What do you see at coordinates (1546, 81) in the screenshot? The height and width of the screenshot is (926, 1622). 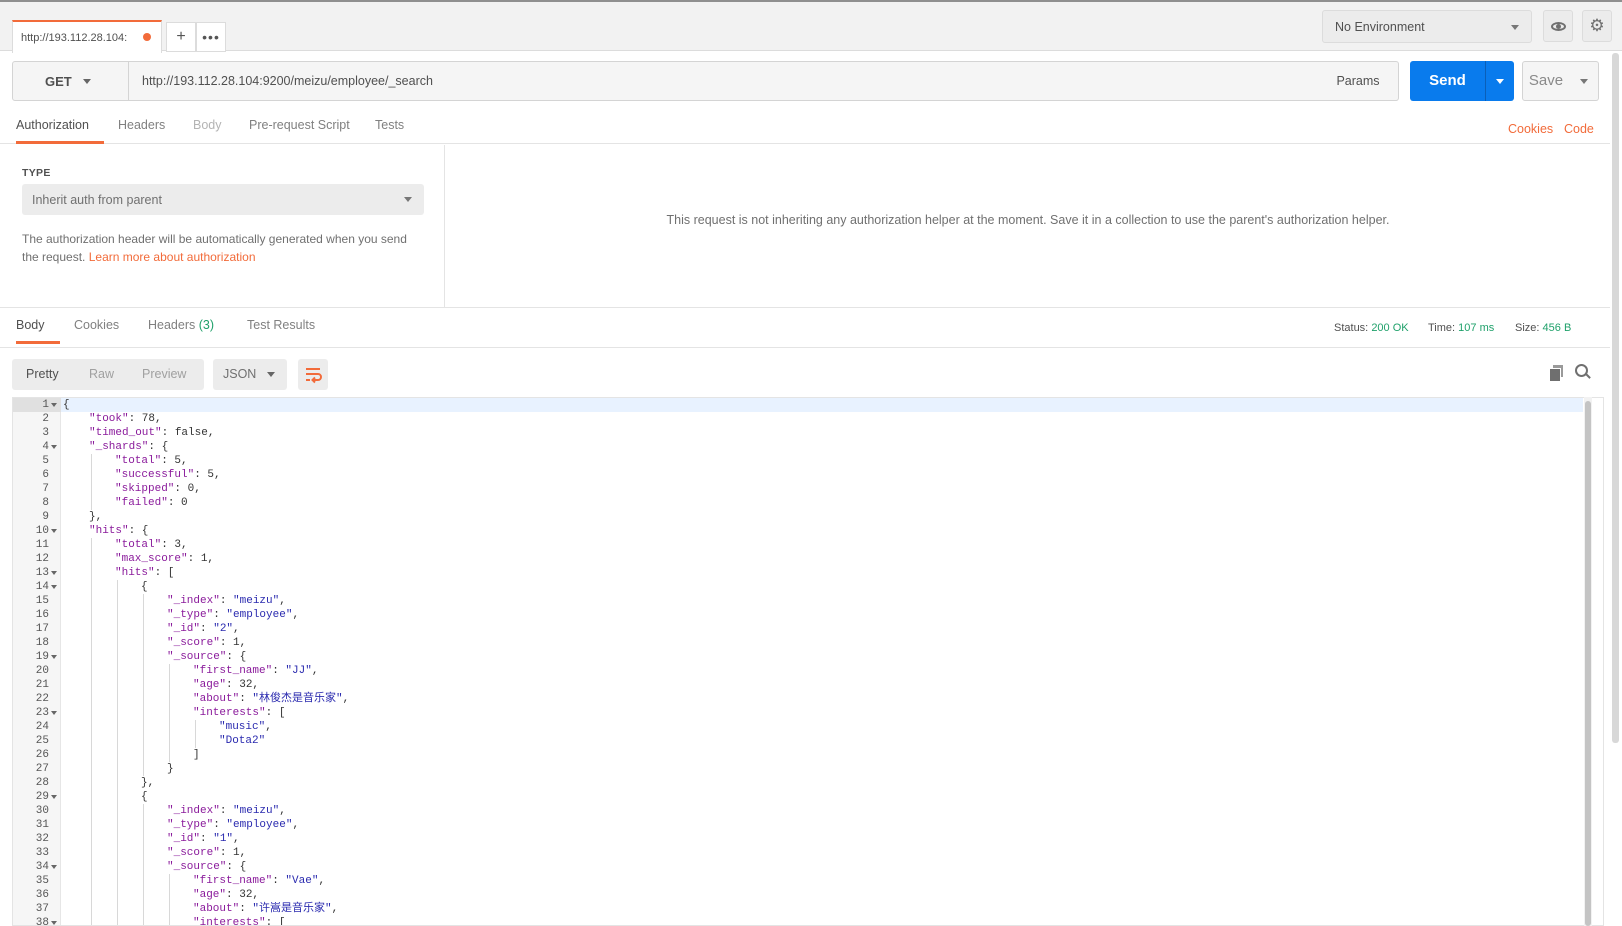 I see `save-button: Save` at bounding box center [1546, 81].